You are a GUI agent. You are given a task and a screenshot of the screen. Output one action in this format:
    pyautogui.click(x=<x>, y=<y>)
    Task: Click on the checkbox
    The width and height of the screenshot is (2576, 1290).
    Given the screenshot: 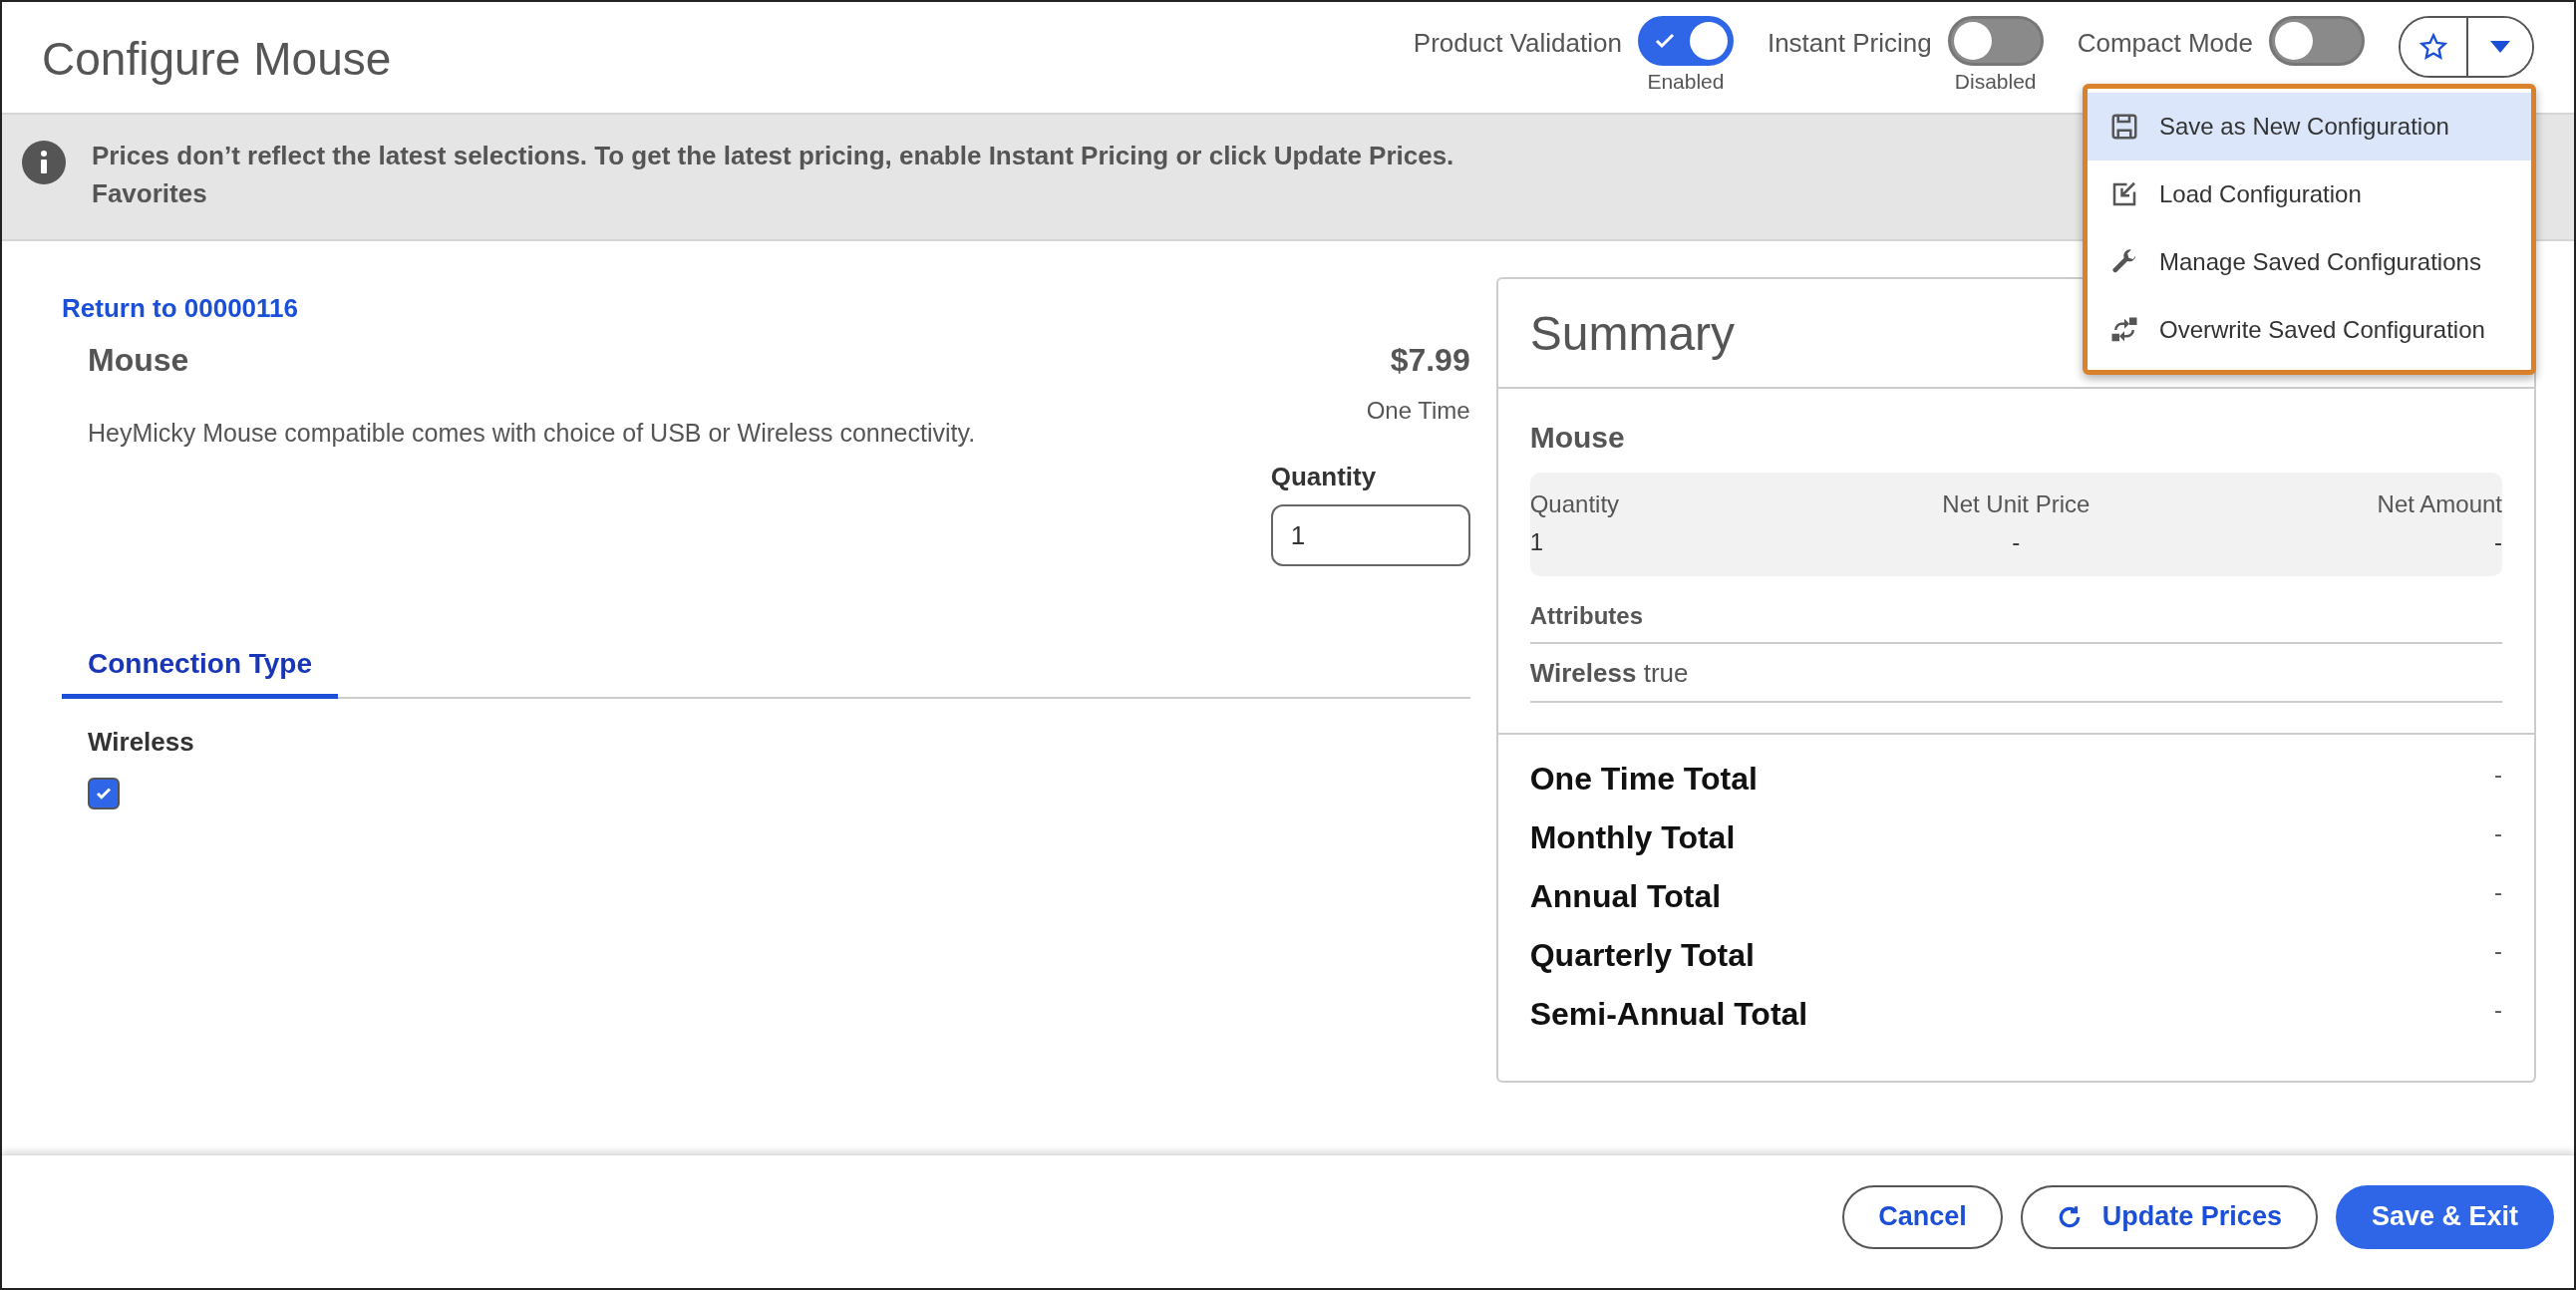 What is the action you would take?
    pyautogui.click(x=104, y=793)
    